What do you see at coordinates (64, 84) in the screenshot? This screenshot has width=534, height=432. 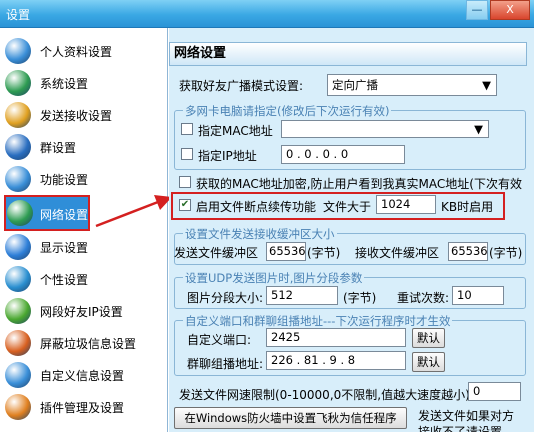 I see `sidebar-item-label: 系统设置` at bounding box center [64, 84].